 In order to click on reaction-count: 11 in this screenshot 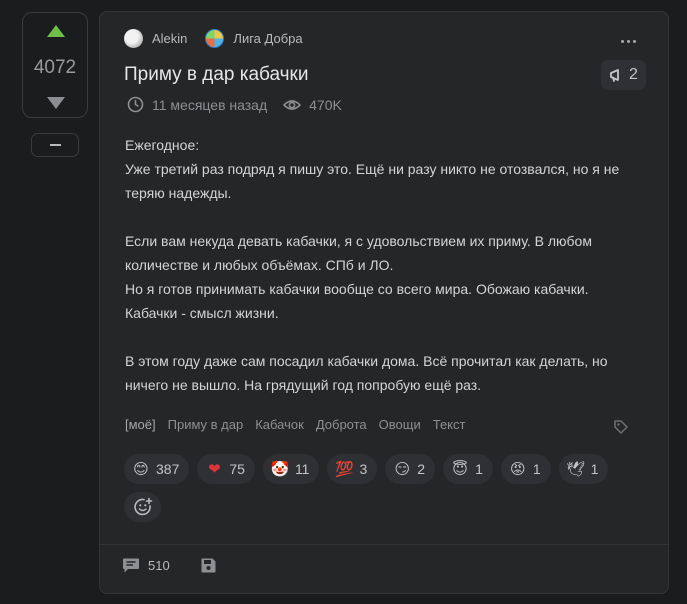, I will do `click(302, 469)`.